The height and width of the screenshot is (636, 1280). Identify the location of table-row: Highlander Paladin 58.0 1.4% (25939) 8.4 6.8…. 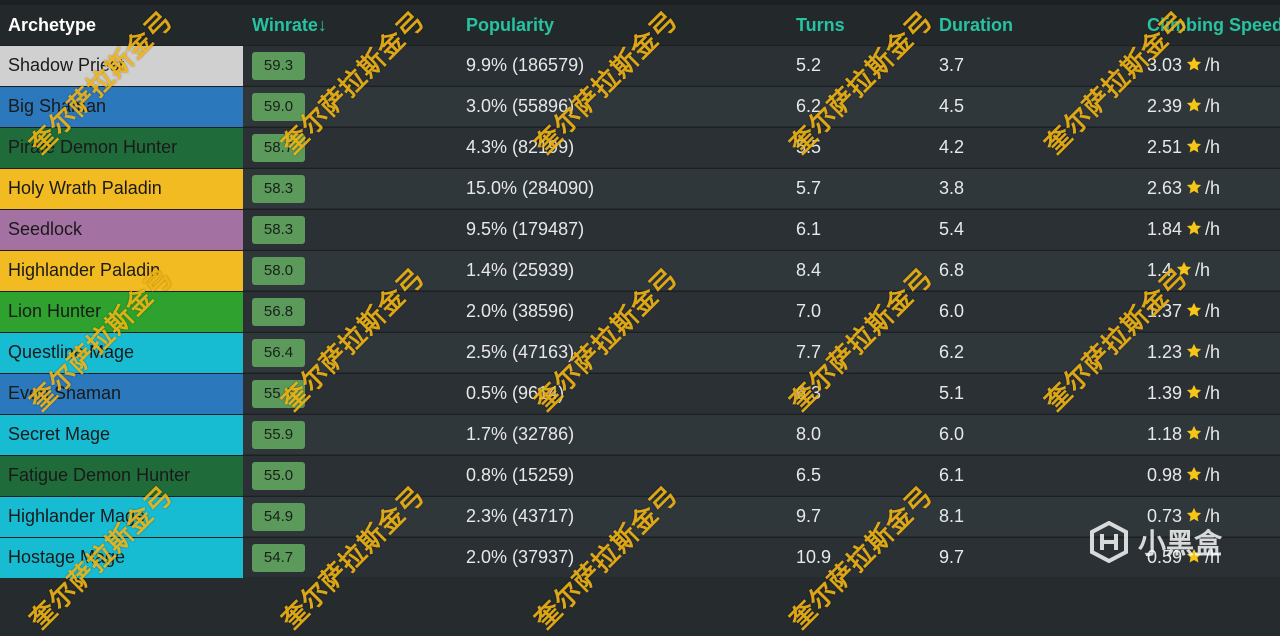
(640, 270).